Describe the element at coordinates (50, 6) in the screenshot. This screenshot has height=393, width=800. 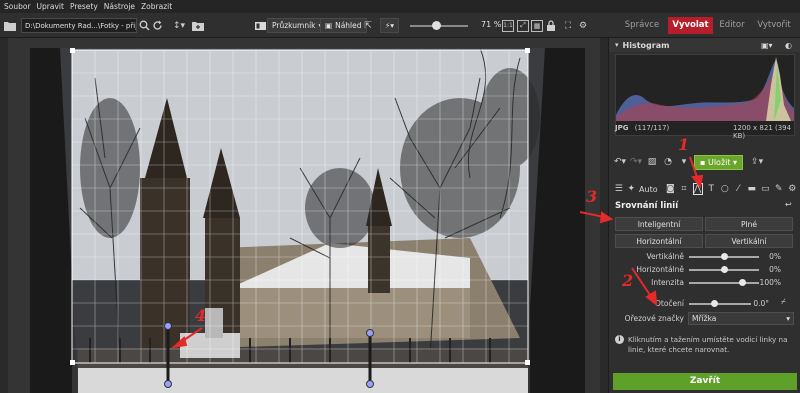
I see `menu-upravit: Upravit` at that location.